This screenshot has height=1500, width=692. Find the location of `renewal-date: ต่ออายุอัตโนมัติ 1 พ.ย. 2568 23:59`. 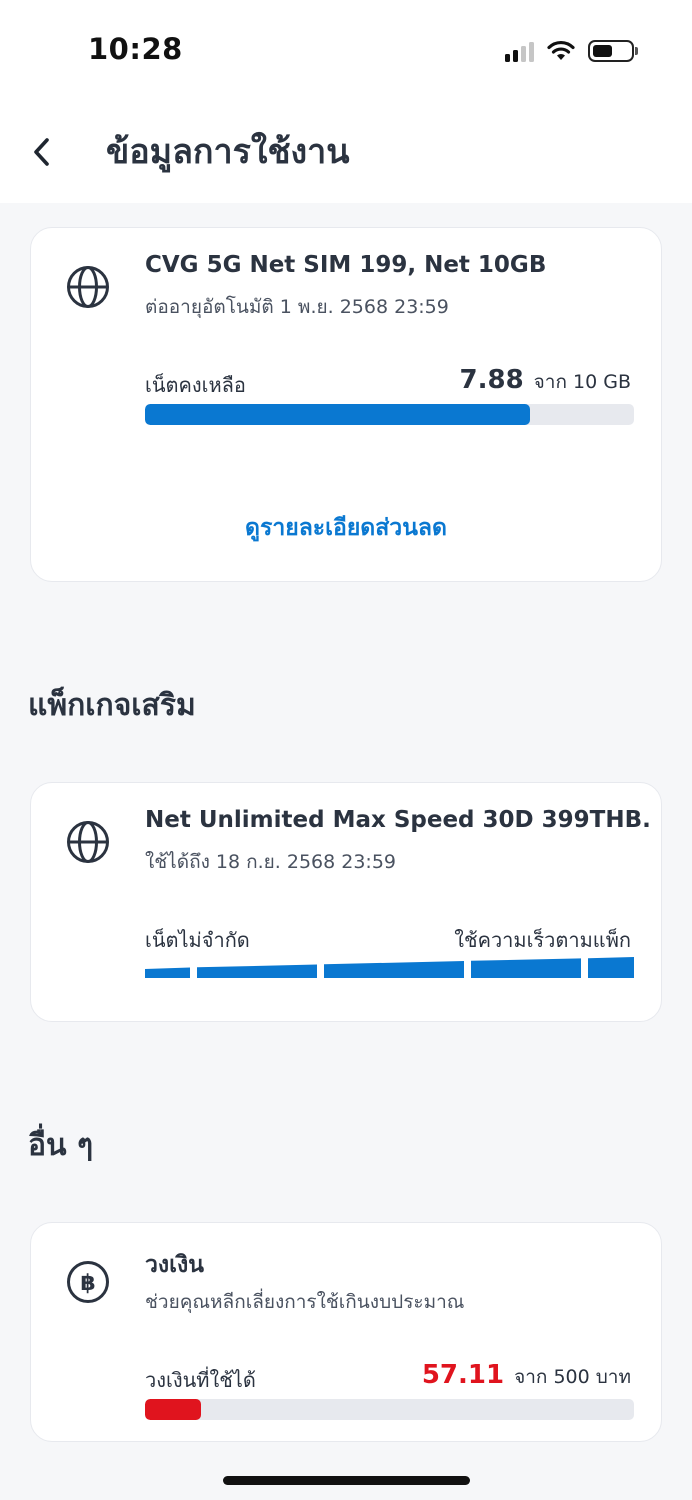

renewal-date: ต่ออายุอัตโนมัติ 1 พ.ย. 2568 23:59 is located at coordinates (297, 307).